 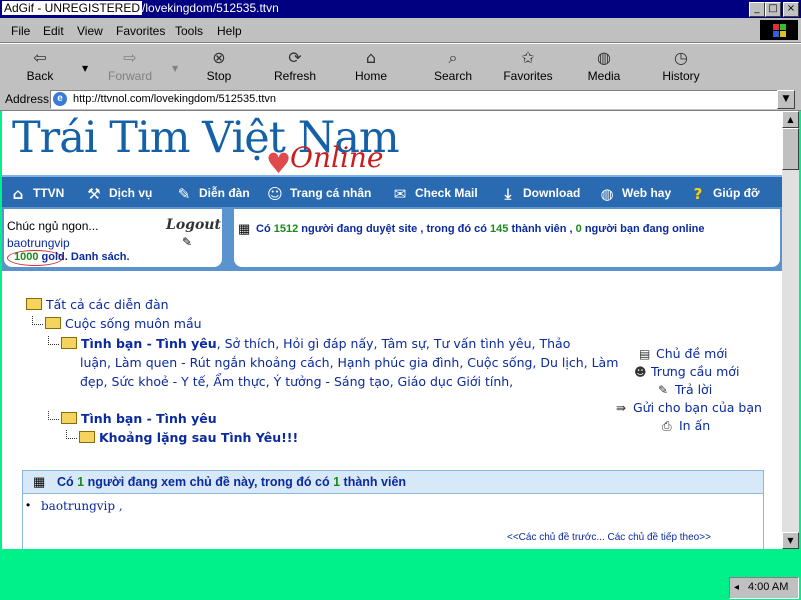 I want to click on home-button: ⌂ Home, so click(x=371, y=66).